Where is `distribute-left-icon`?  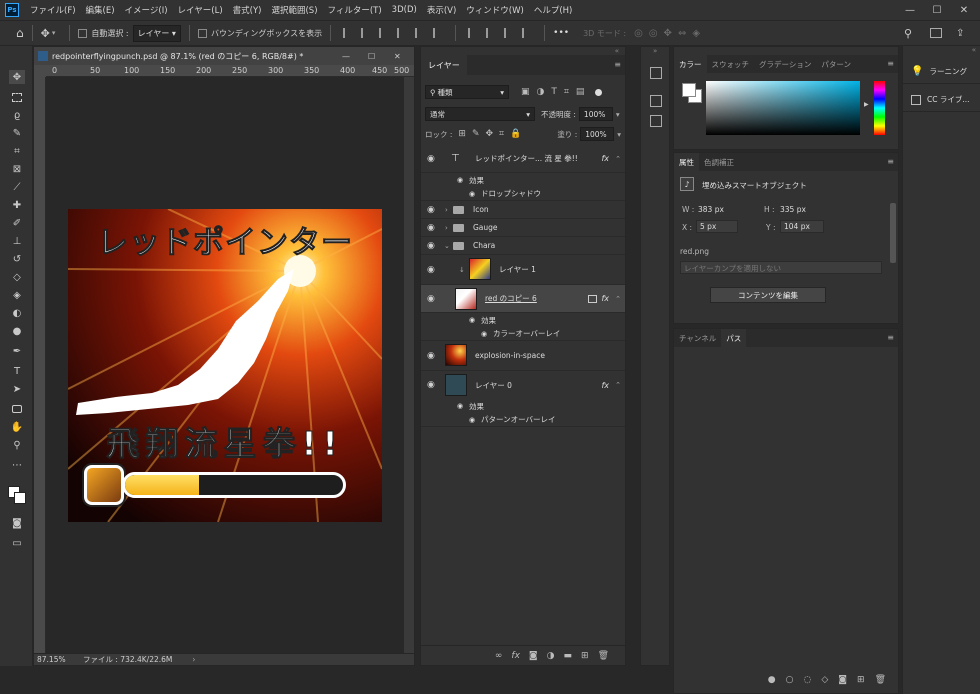
distribute-left-icon is located at coordinates (527, 33).